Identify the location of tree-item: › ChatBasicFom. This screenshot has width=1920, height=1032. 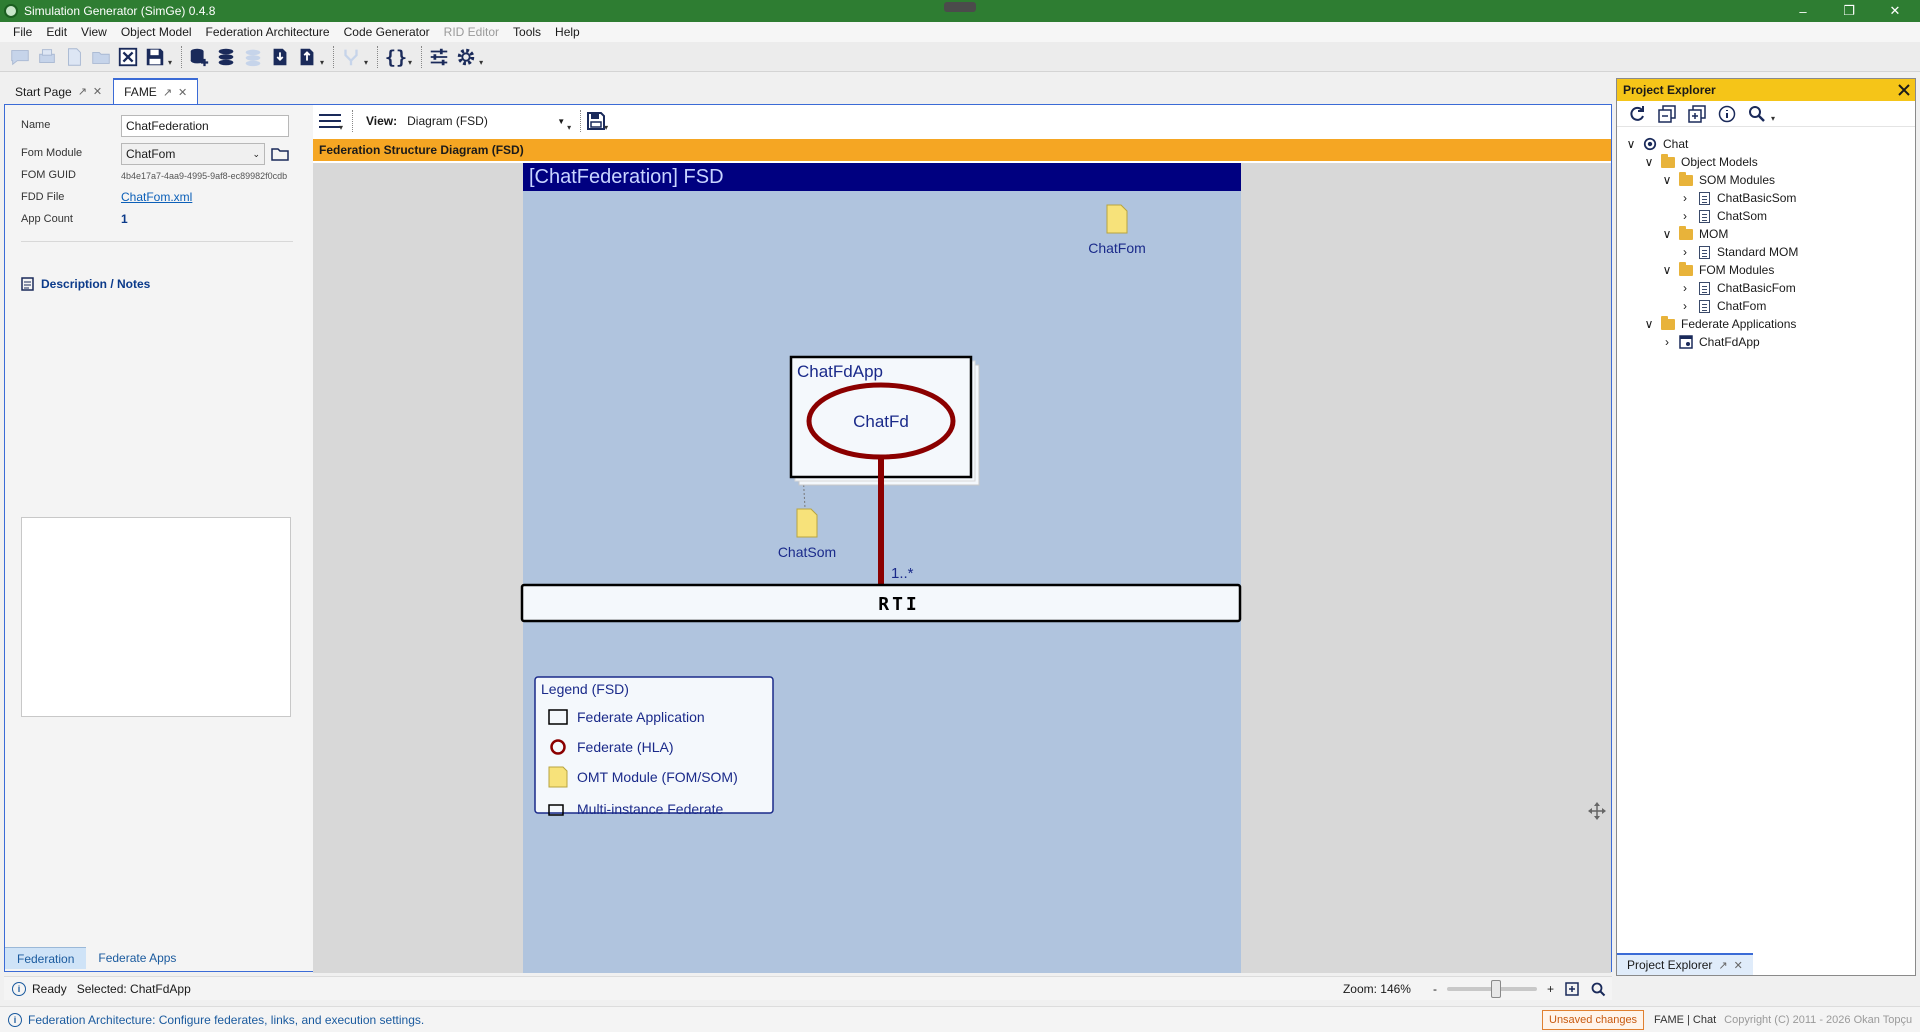
(1737, 288).